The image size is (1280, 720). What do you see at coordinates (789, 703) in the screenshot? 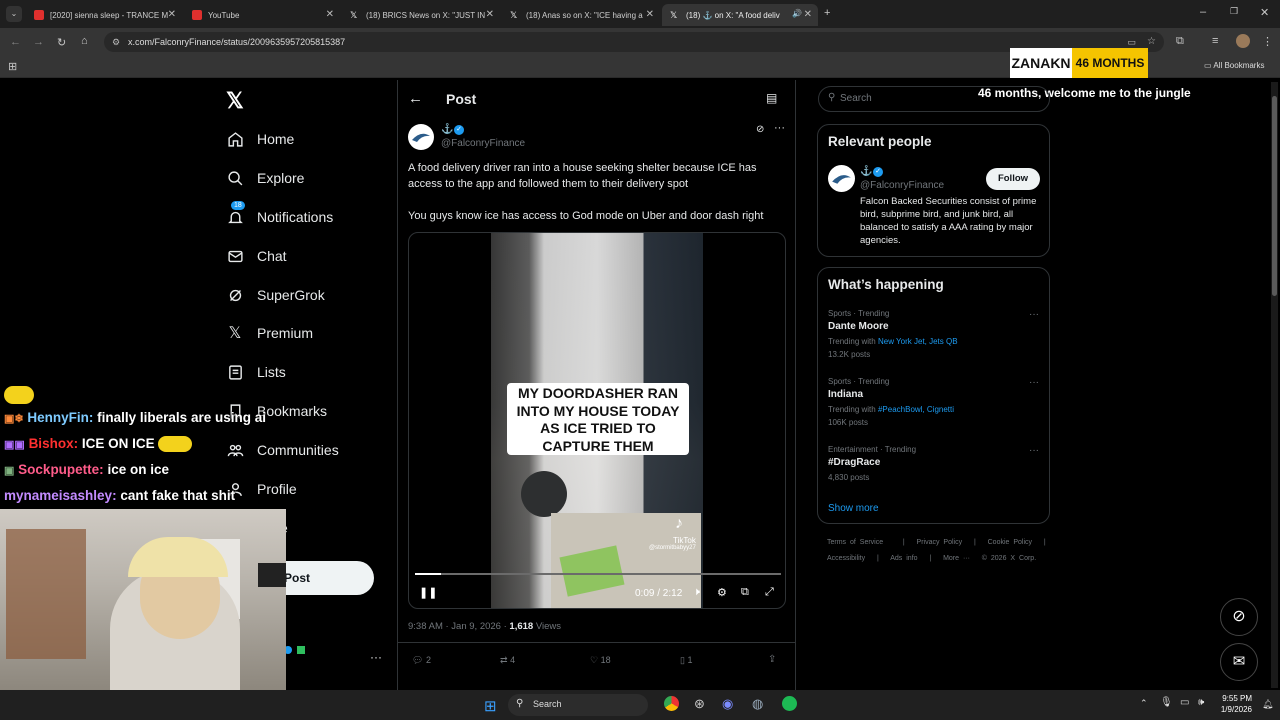
I see `spotify-icon` at bounding box center [789, 703].